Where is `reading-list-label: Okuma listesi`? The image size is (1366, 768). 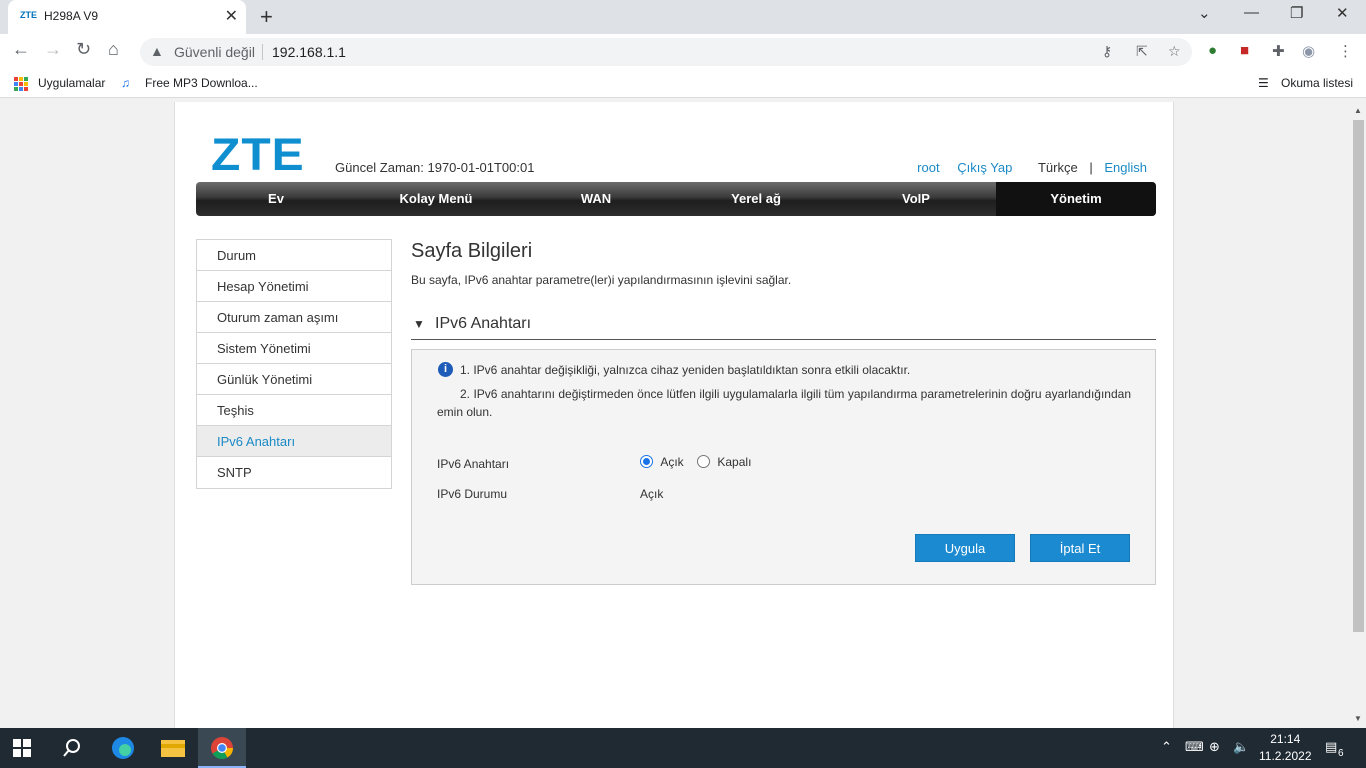
reading-list-label: Okuma listesi is located at coordinates (1317, 83).